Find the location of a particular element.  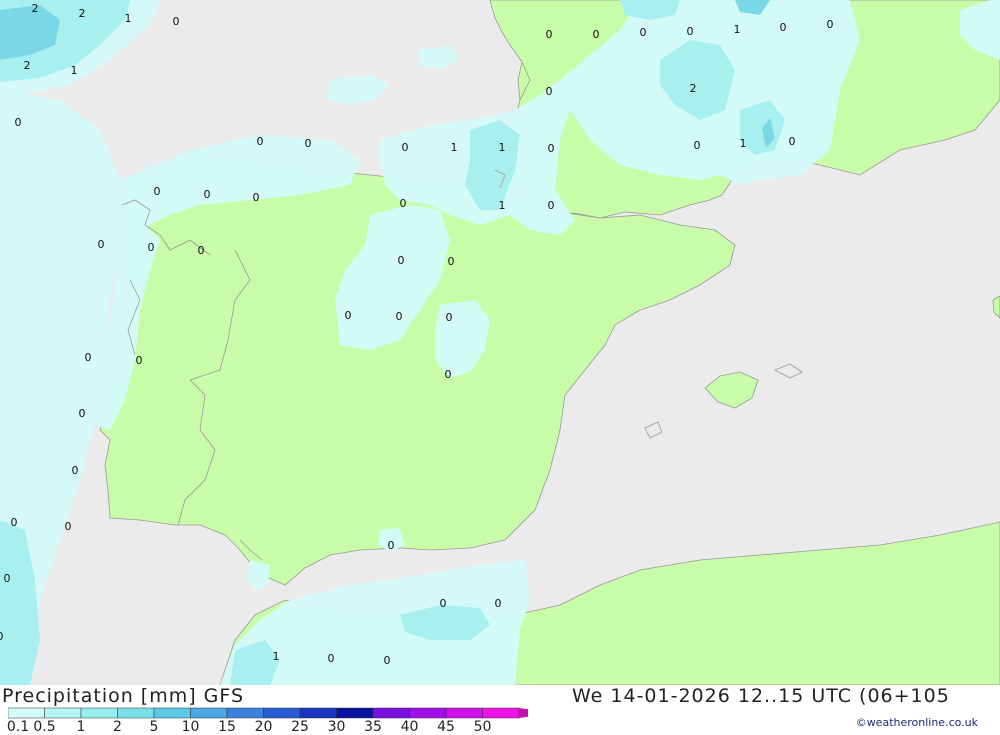

color-legend is located at coordinates (268, 713).